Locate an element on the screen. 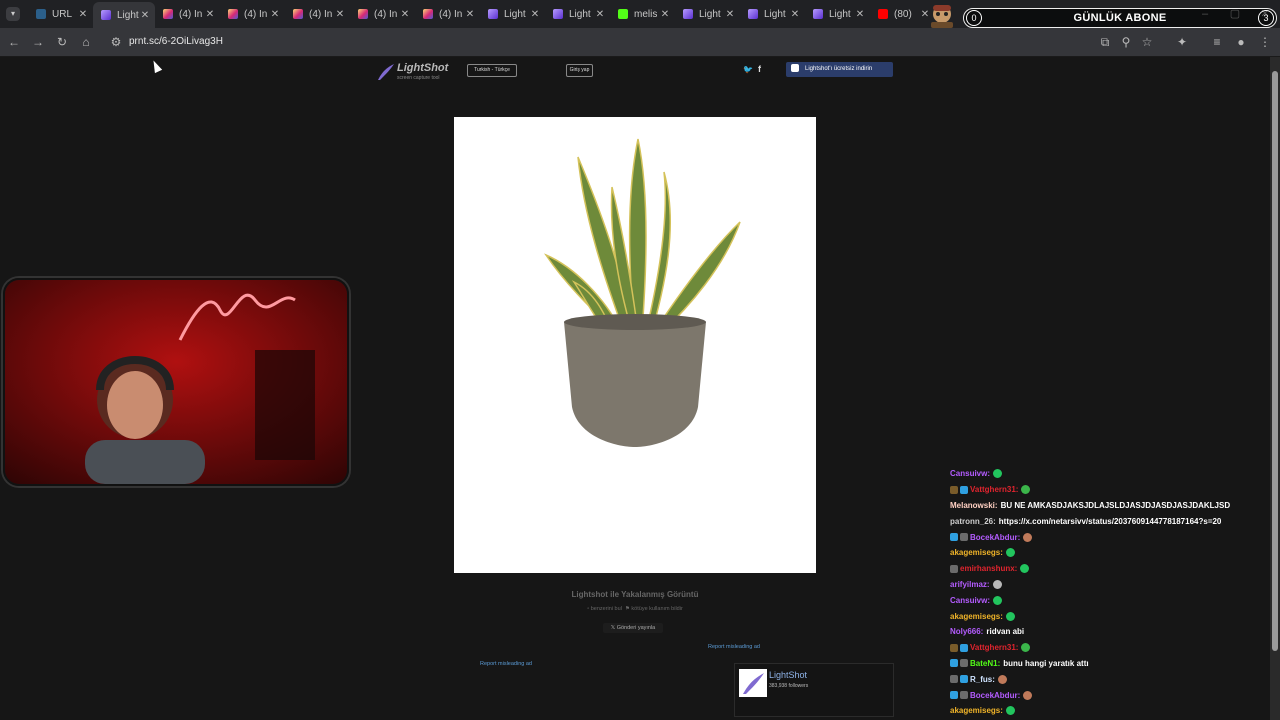  forward-icon: → is located at coordinates (38, 42).